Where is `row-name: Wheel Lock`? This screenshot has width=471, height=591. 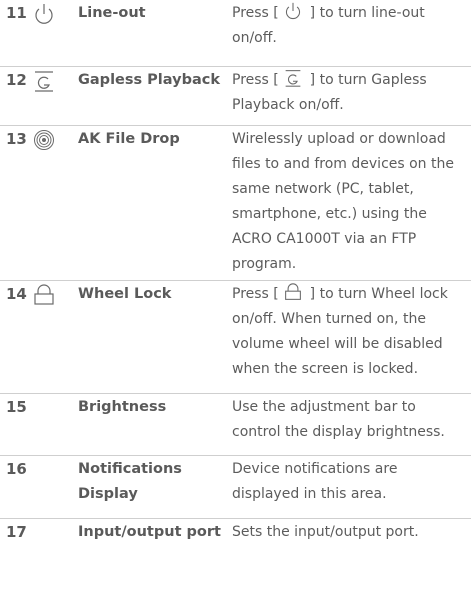 row-name: Wheel Lock is located at coordinates (125, 294).